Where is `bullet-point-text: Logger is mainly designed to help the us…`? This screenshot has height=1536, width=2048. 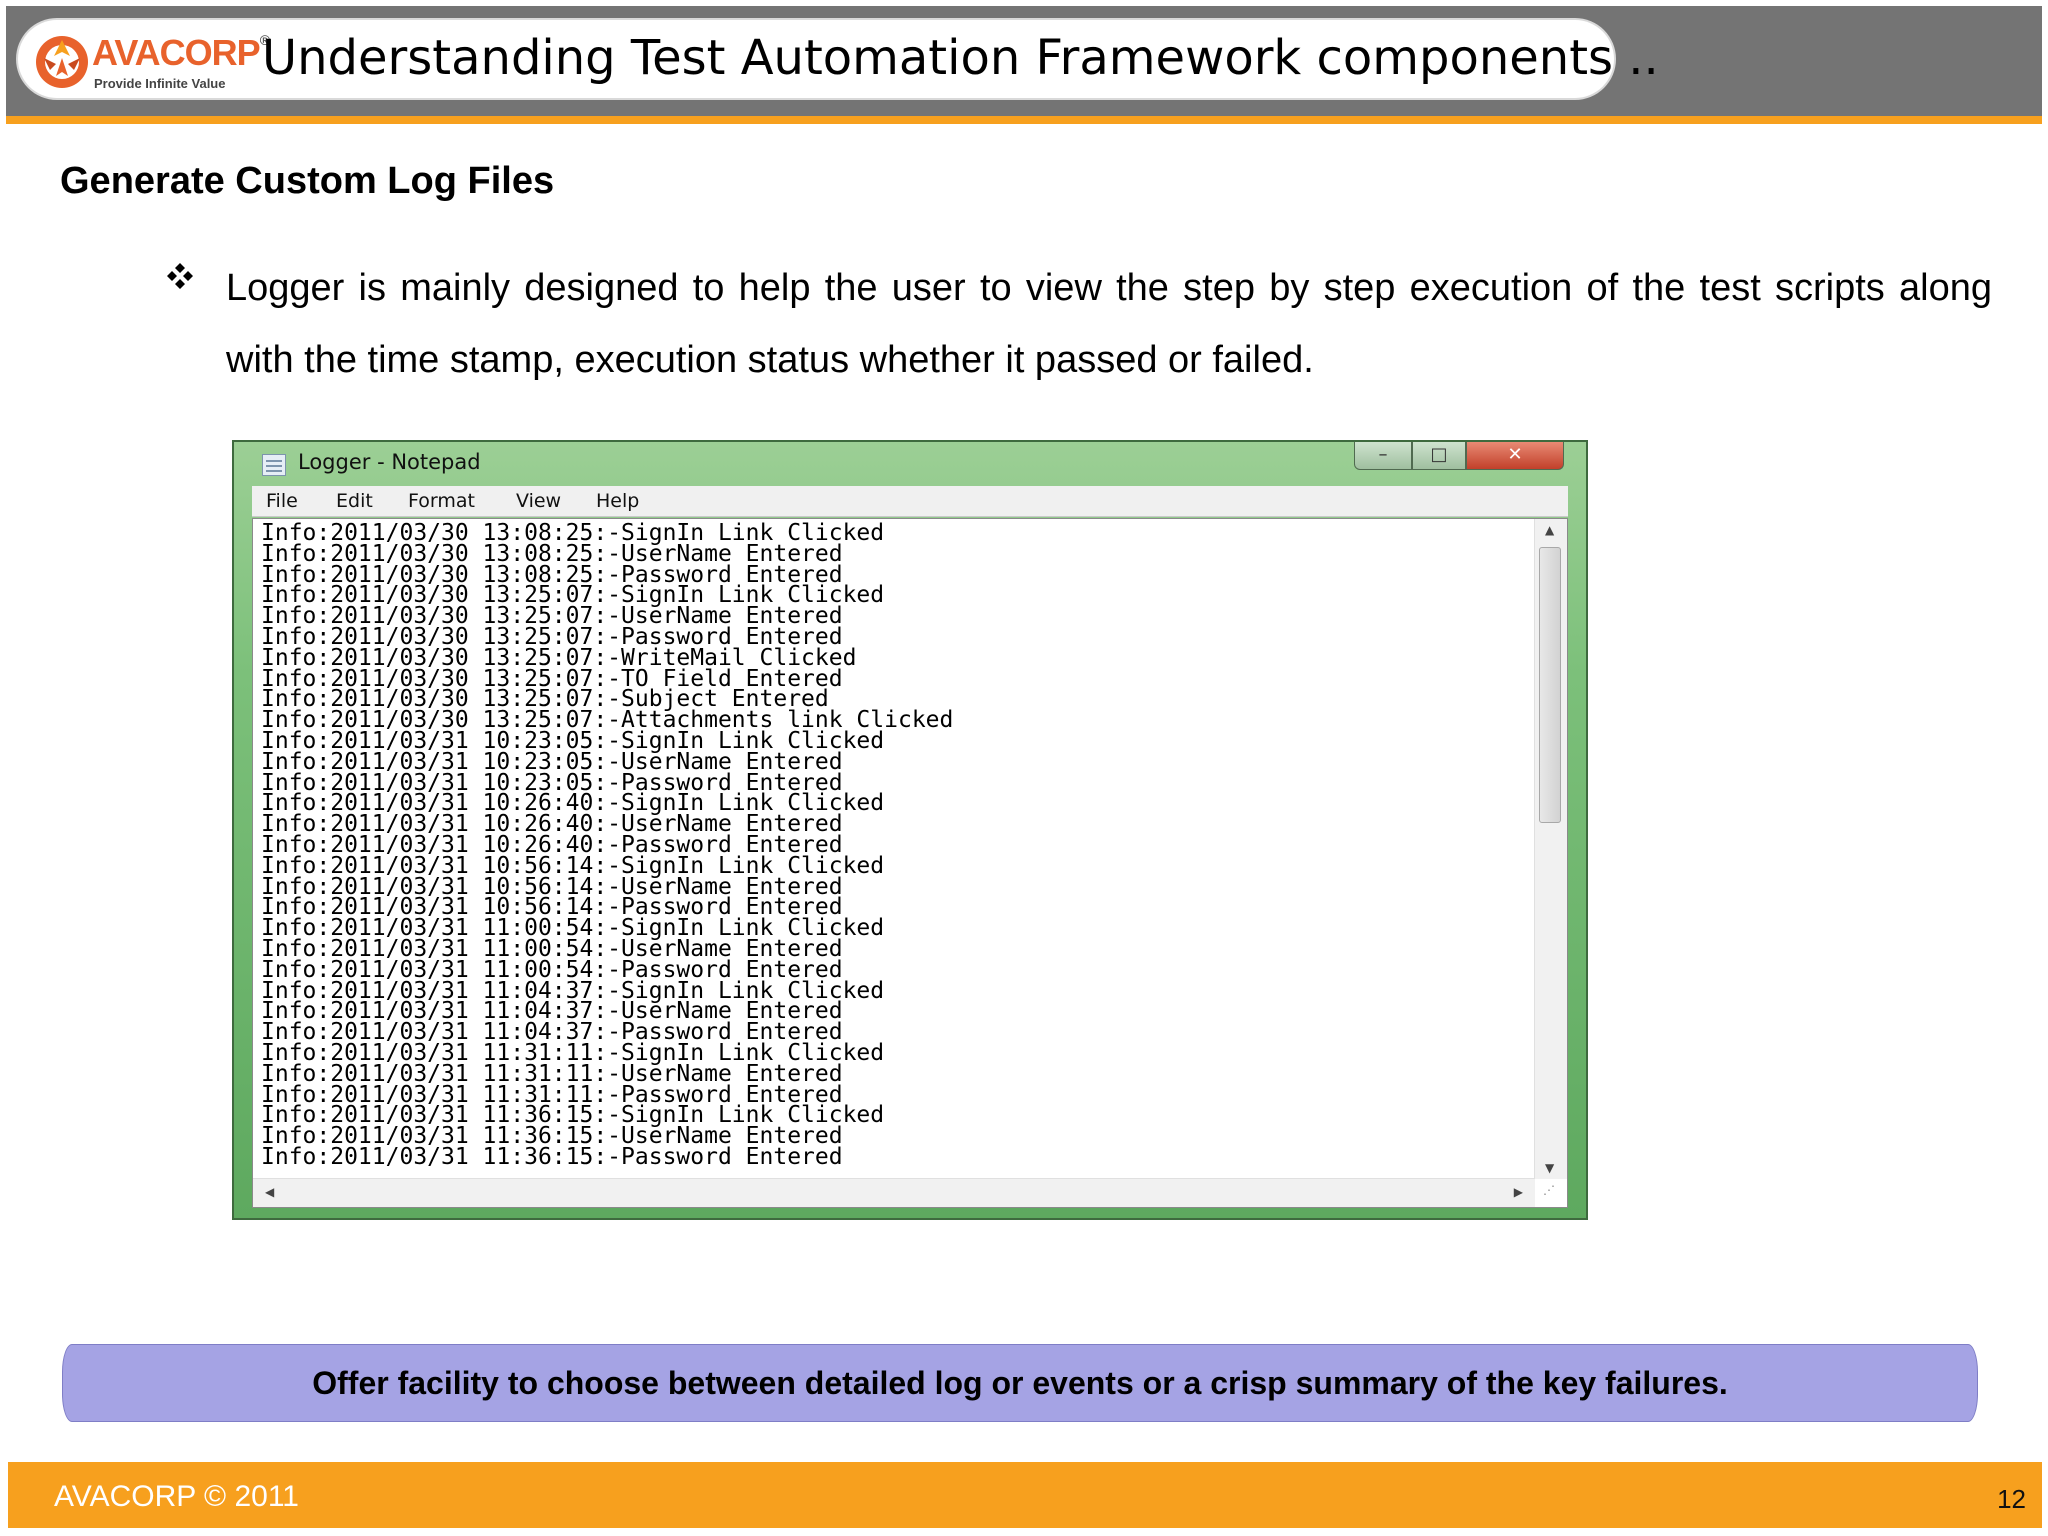 bullet-point-text: Logger is mainly designed to help the us… is located at coordinates (1109, 324).